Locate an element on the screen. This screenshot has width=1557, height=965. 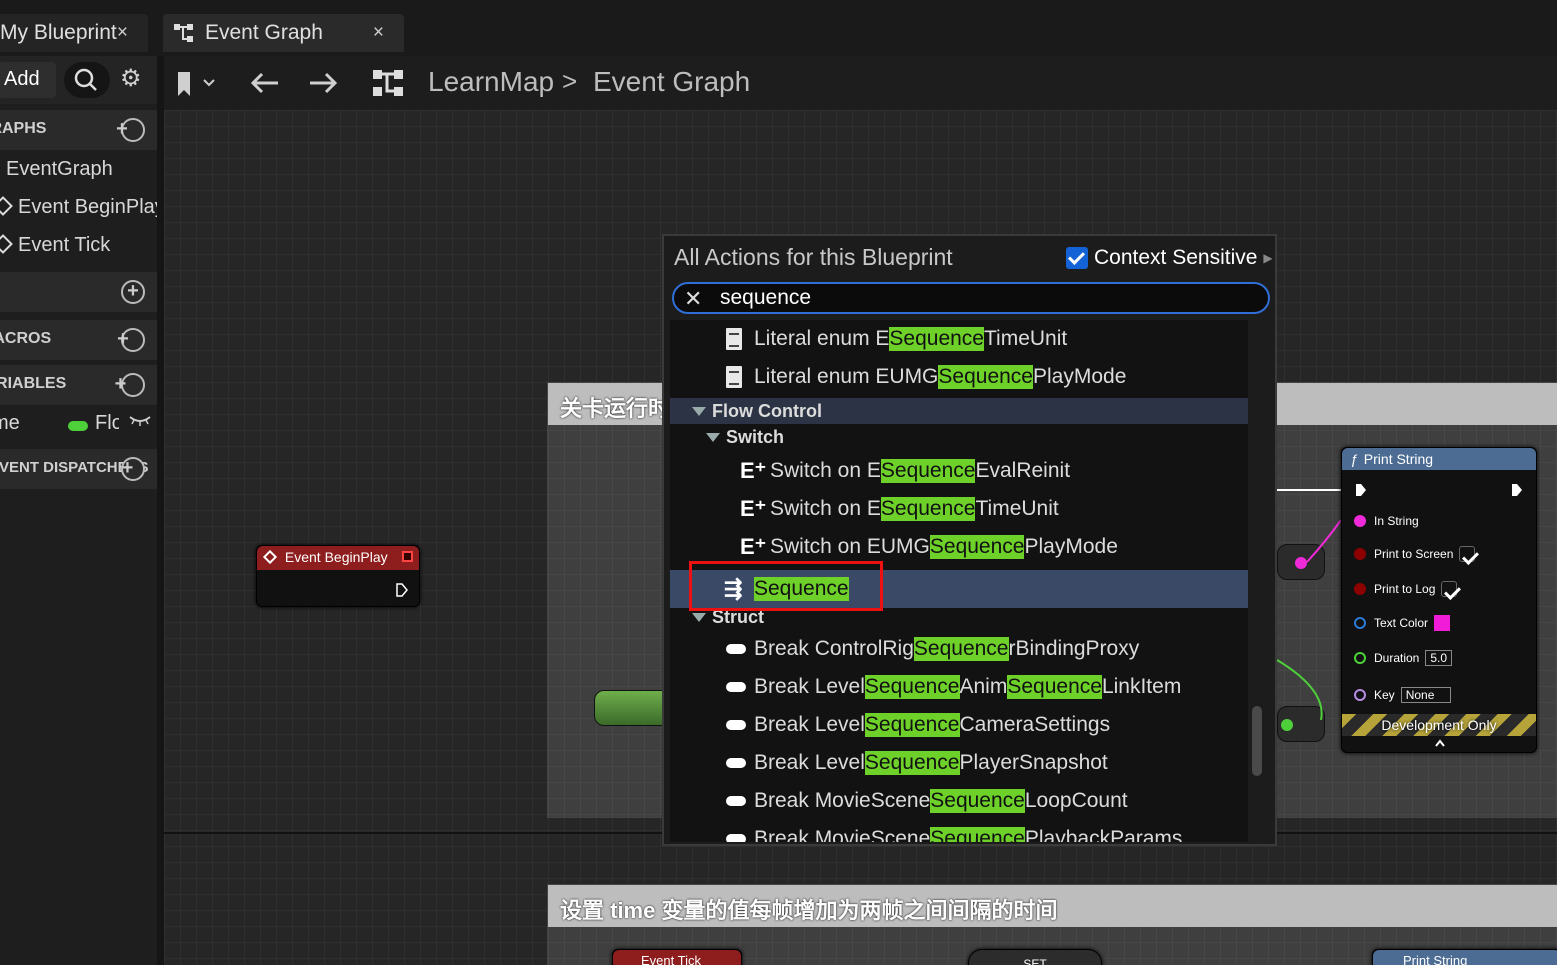
tab-strip: My Blueprint × Event Graph × is located at coordinates (778, 28).